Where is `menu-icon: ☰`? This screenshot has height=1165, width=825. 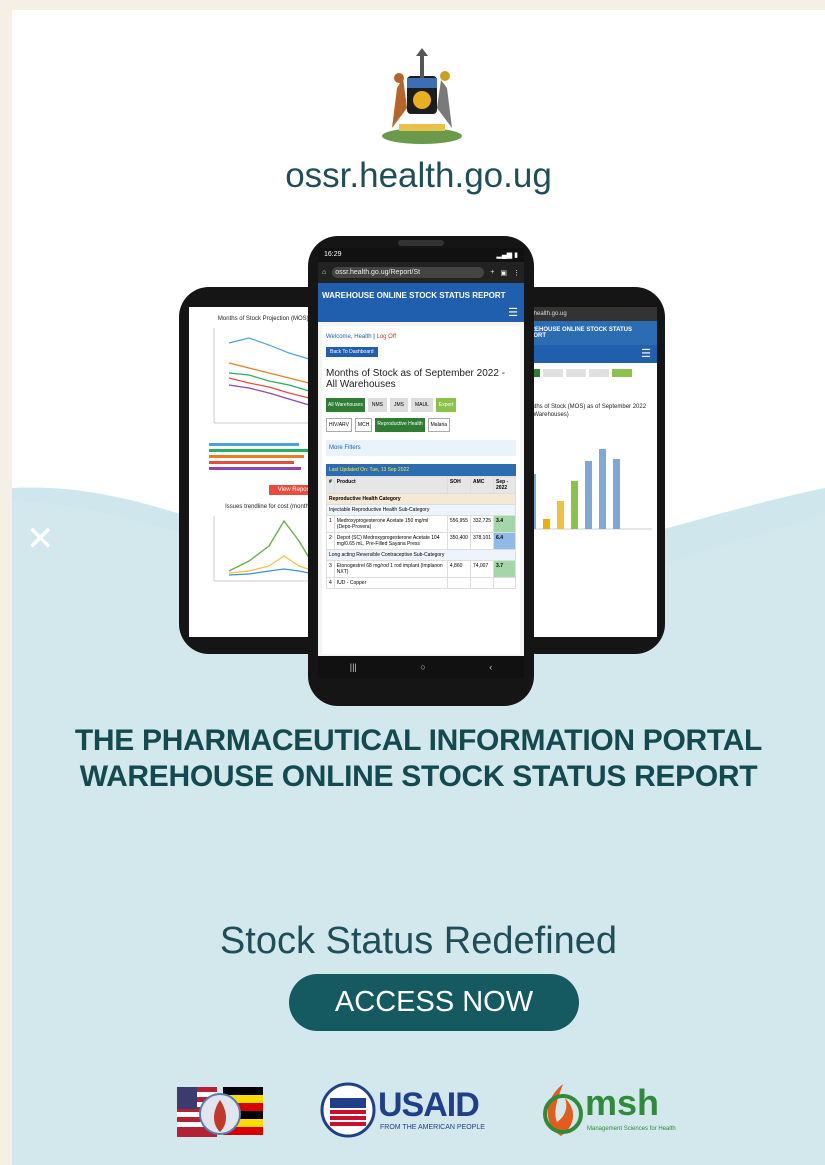 menu-icon: ☰ is located at coordinates (646, 353).